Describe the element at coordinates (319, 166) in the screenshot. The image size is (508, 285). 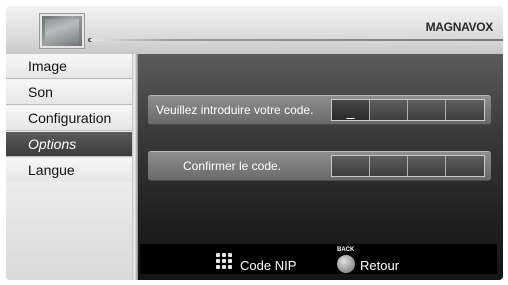
I see `confirm-code-row: Confirmer le code.` at that location.